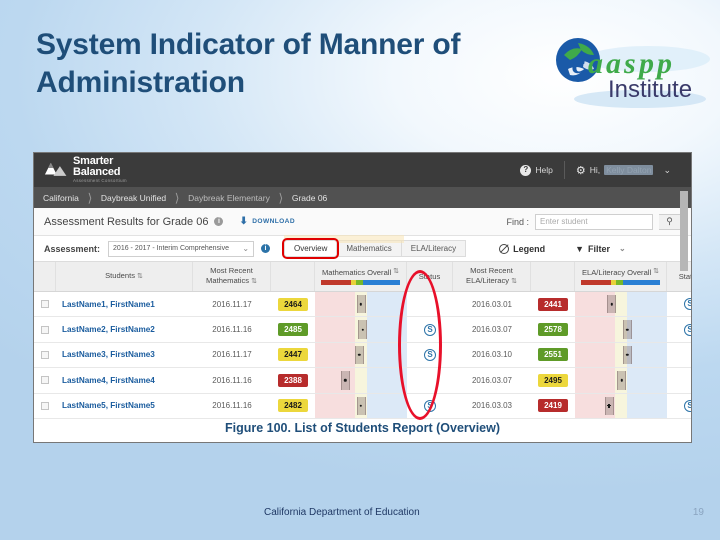 Image resolution: width=720 pixels, height=540 pixels. I want to click on tab-ela-literacy: ELA/Literacy, so click(433, 248).